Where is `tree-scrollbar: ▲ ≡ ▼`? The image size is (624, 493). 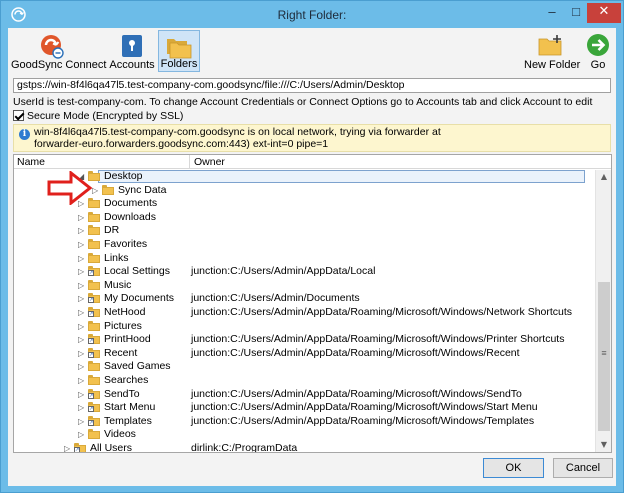
tree-scrollbar: ▲ ≡ ▼ is located at coordinates (603, 311).